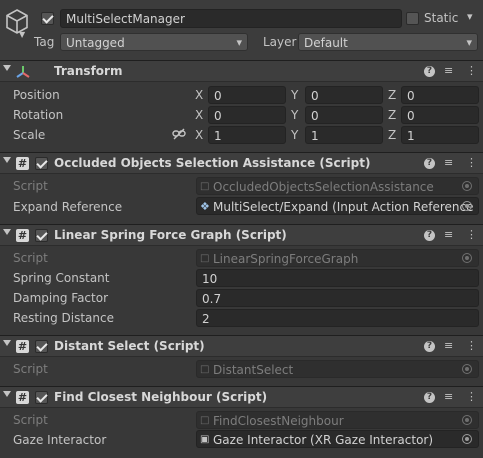 This screenshot has height=458, width=483. Describe the element at coordinates (337, 318) in the screenshot. I see `resting-distance-field: 2` at that location.